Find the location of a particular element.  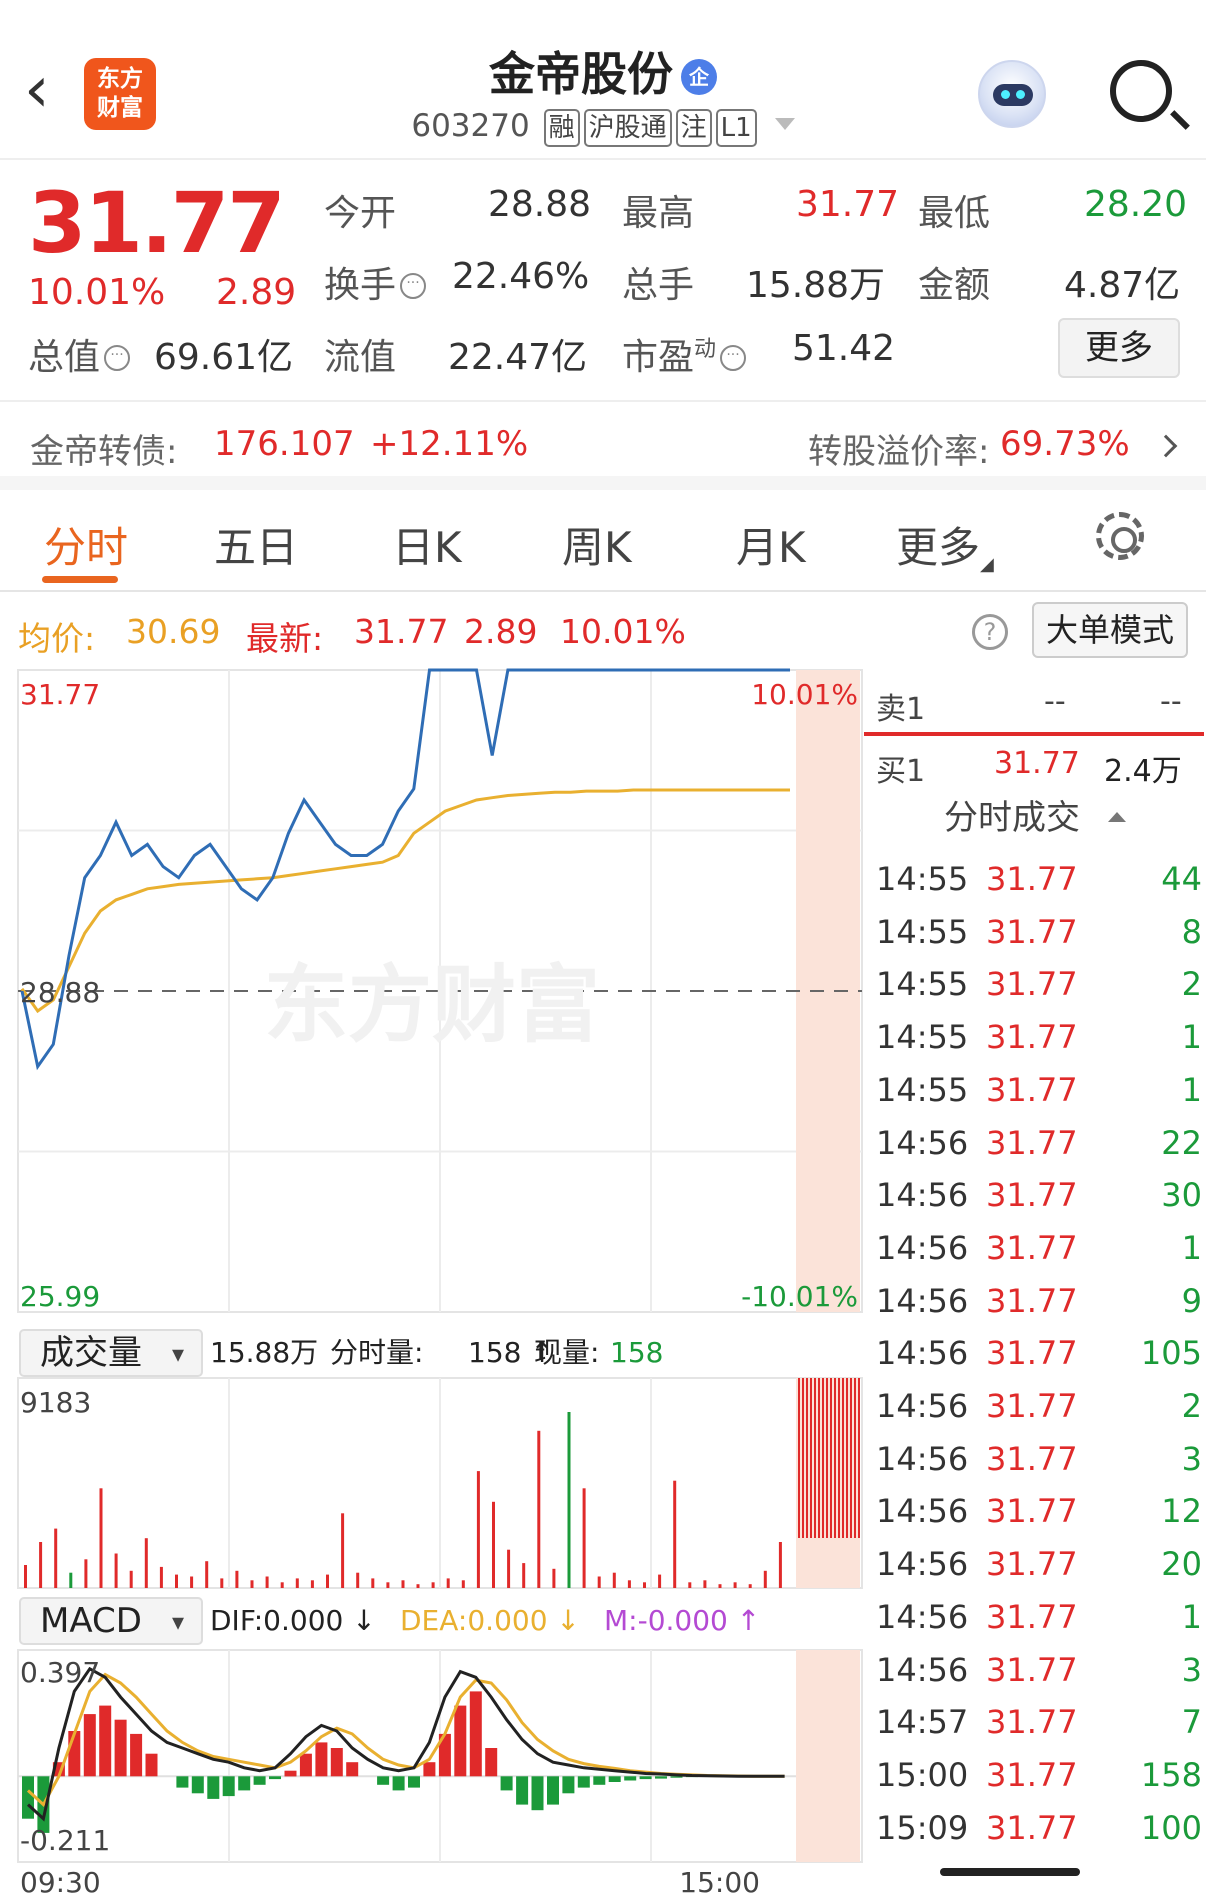

sell-volume: -- is located at coordinates (1171, 701).